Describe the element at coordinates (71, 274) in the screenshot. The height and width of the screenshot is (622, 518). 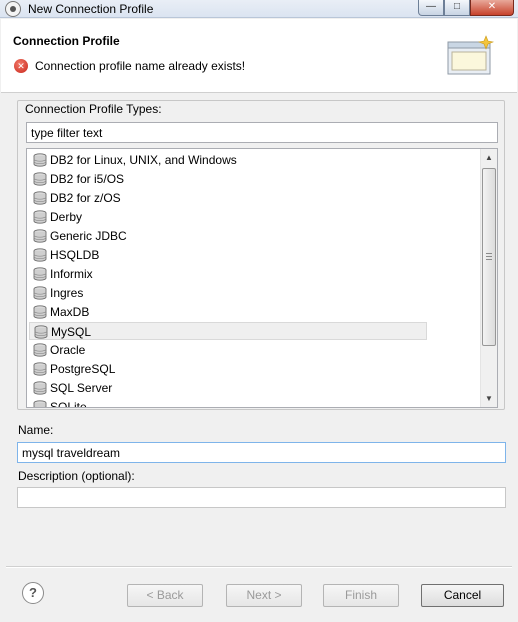
I see `list-item-label: Informix` at that location.